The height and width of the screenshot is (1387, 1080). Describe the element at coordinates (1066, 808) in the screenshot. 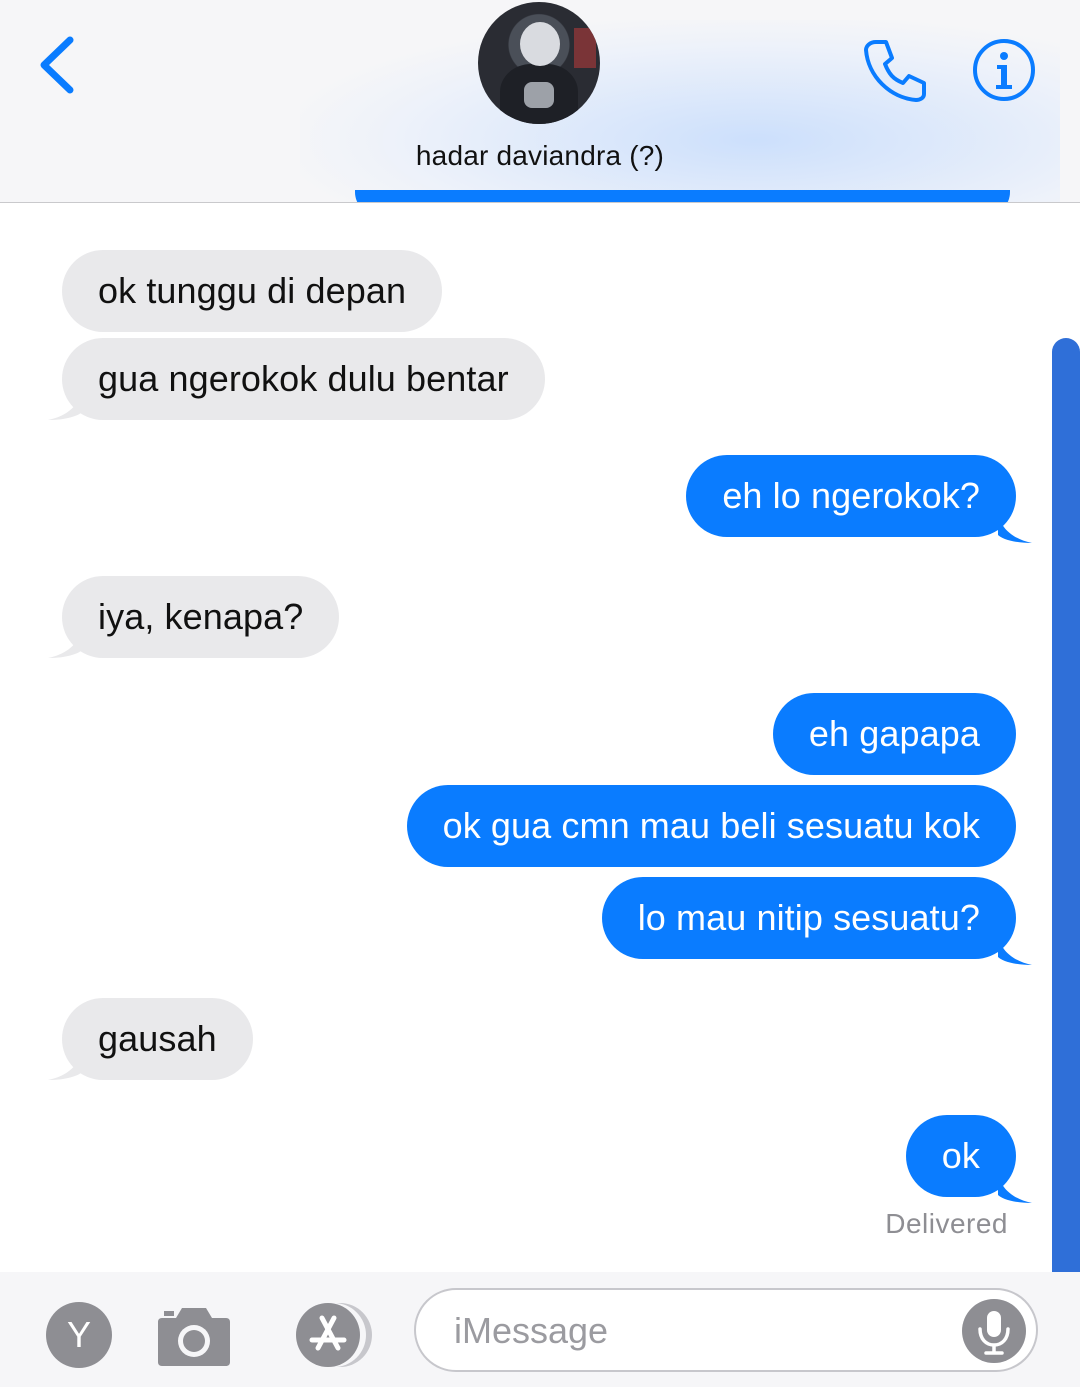

I see `scrollbar` at that location.